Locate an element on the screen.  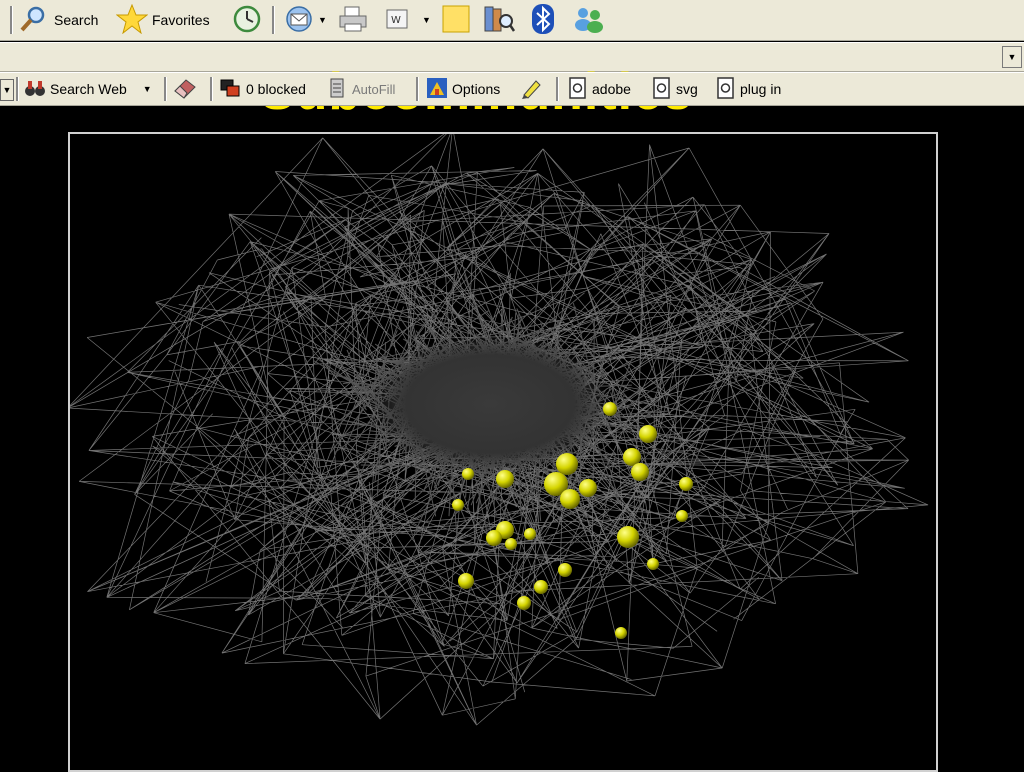
link-adobe-label: adobe is located at coordinates (611, 89).